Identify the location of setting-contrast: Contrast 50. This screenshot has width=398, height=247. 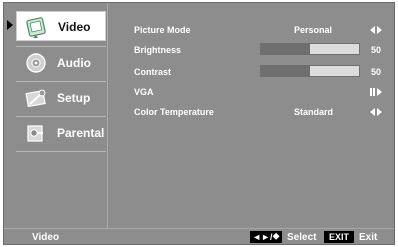
(259, 72).